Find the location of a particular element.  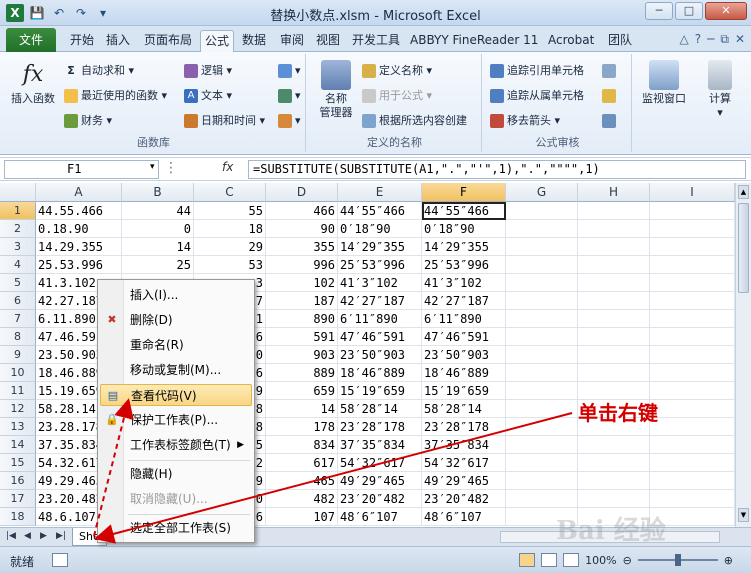

column-header-i: I is located at coordinates (692, 192).